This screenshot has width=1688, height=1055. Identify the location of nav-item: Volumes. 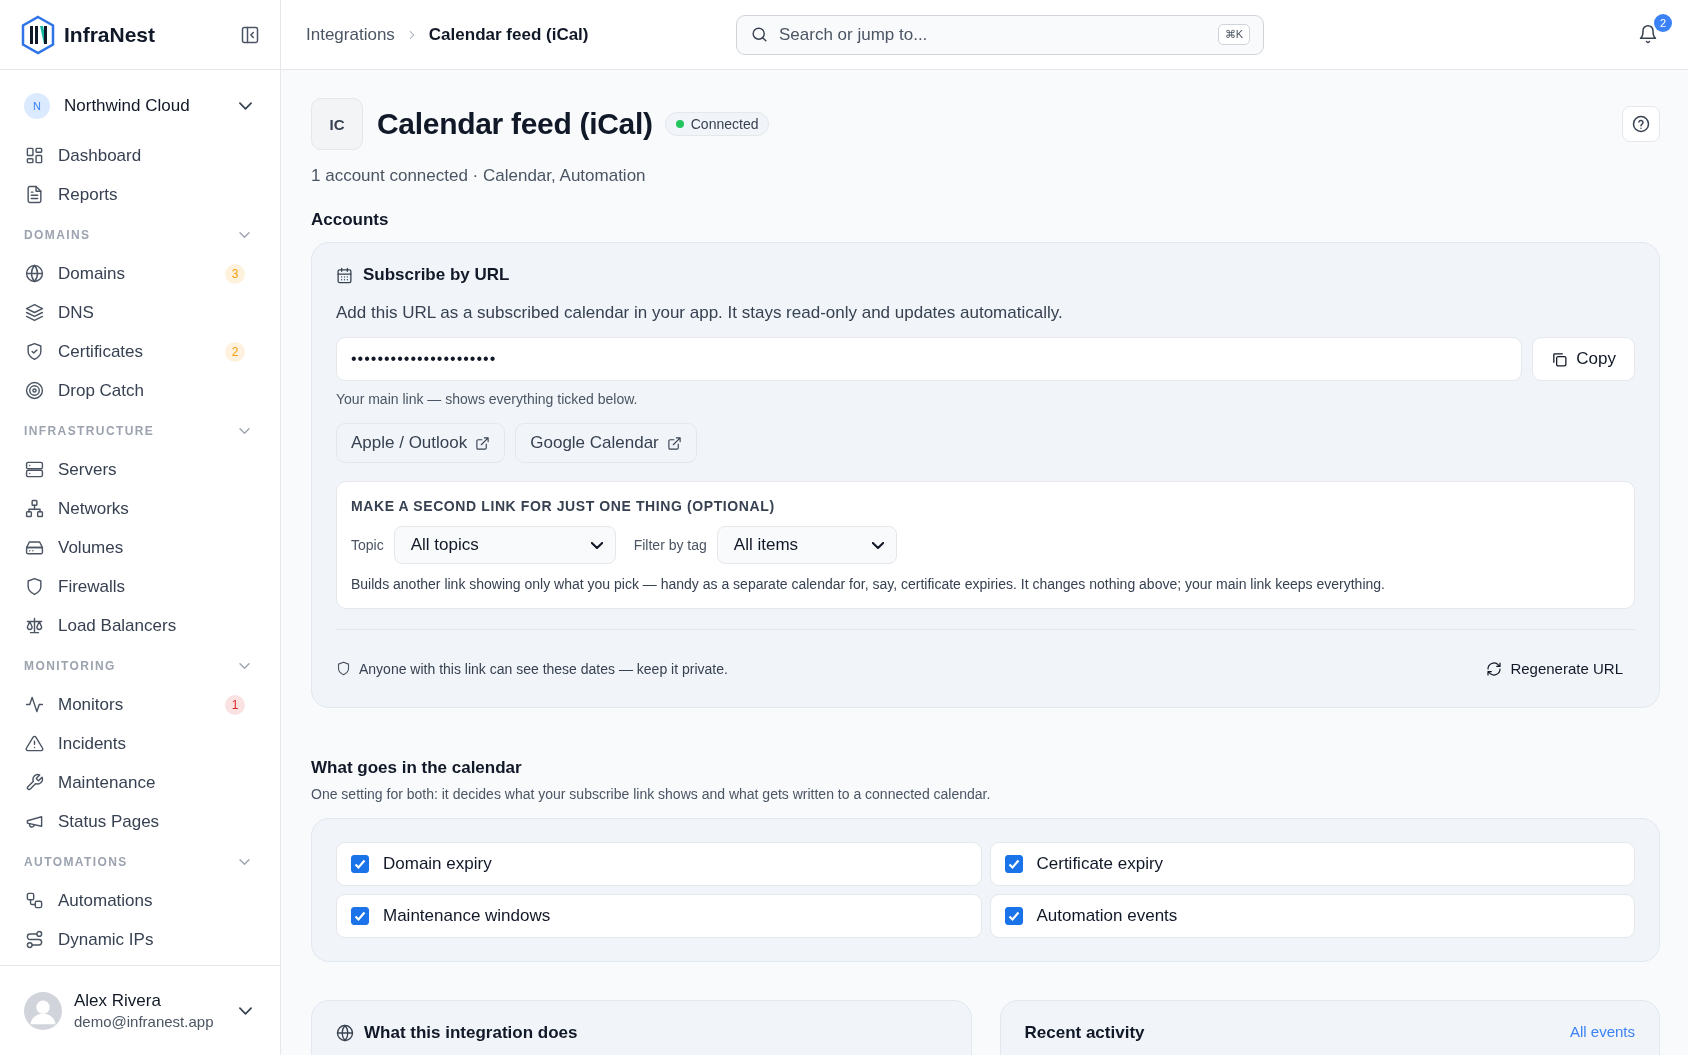
(140, 547).